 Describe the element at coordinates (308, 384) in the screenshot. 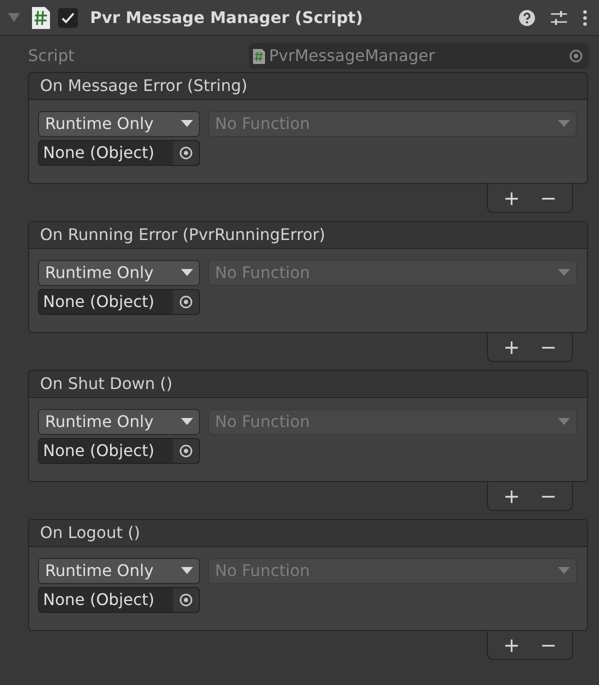

I see `event-header: On Shut Down ()` at that location.